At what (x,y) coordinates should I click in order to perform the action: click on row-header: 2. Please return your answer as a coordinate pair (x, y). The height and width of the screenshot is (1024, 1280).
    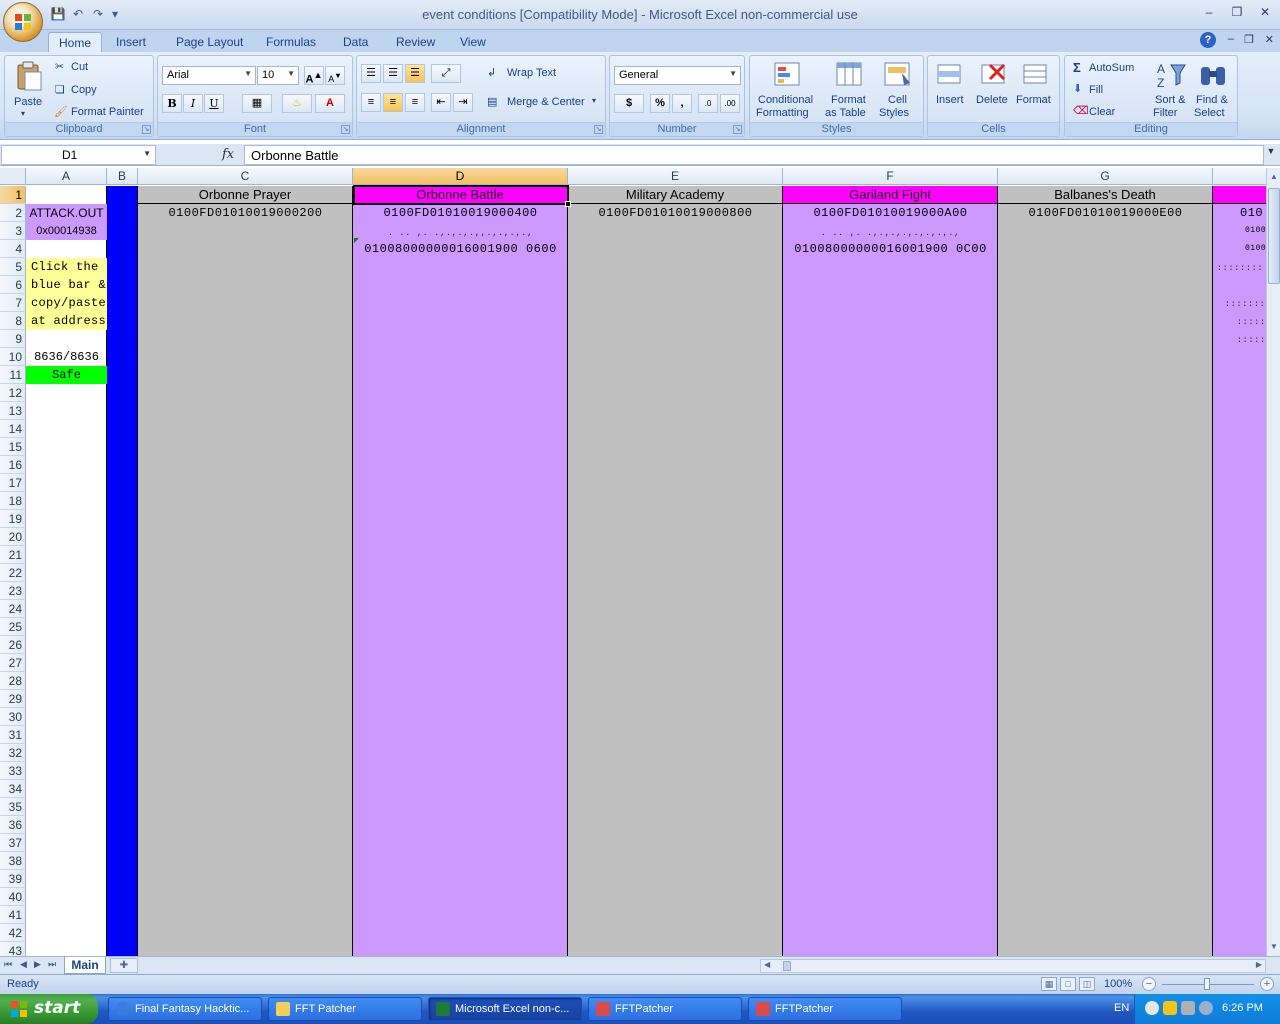
    Looking at the image, I should click on (13, 213).